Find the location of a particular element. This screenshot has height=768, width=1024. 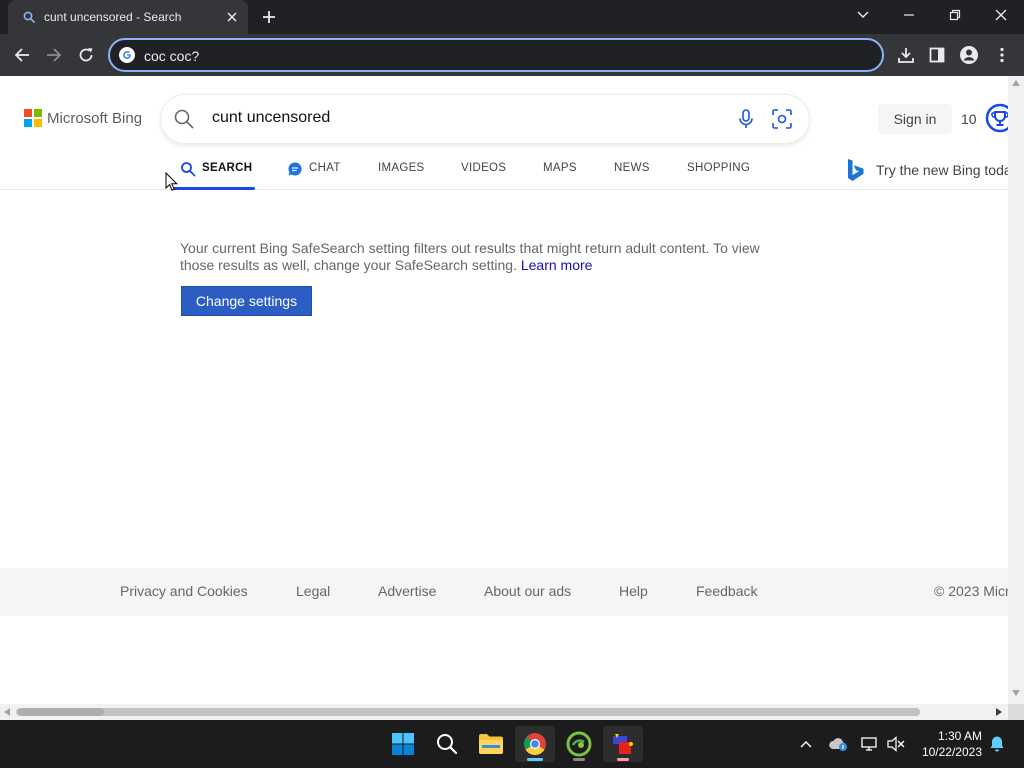

horizontal-scrollbar is located at coordinates (504, 712).